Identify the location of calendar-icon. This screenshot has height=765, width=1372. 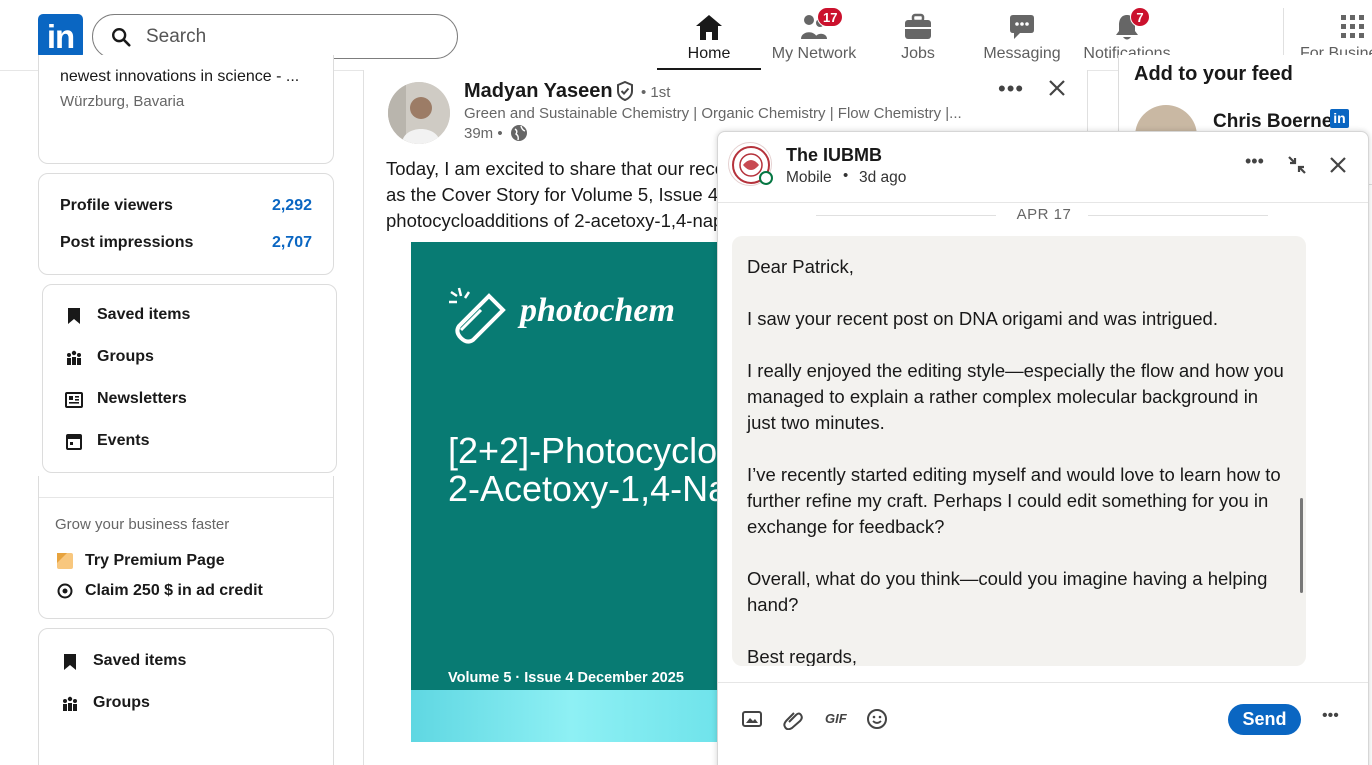
(74, 442).